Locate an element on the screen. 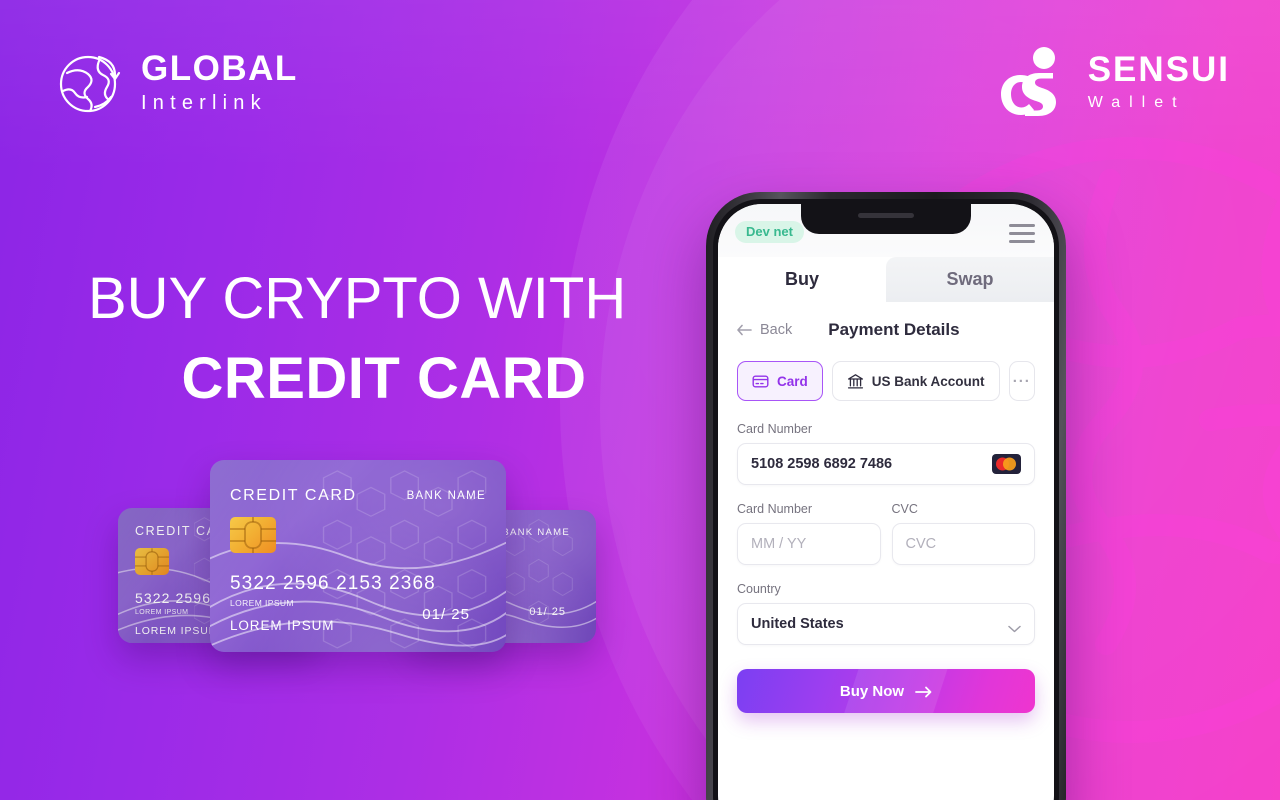 Image resolution: width=1280 pixels, height=800 pixels. country-field-group: Country United States is located at coordinates (886, 613).